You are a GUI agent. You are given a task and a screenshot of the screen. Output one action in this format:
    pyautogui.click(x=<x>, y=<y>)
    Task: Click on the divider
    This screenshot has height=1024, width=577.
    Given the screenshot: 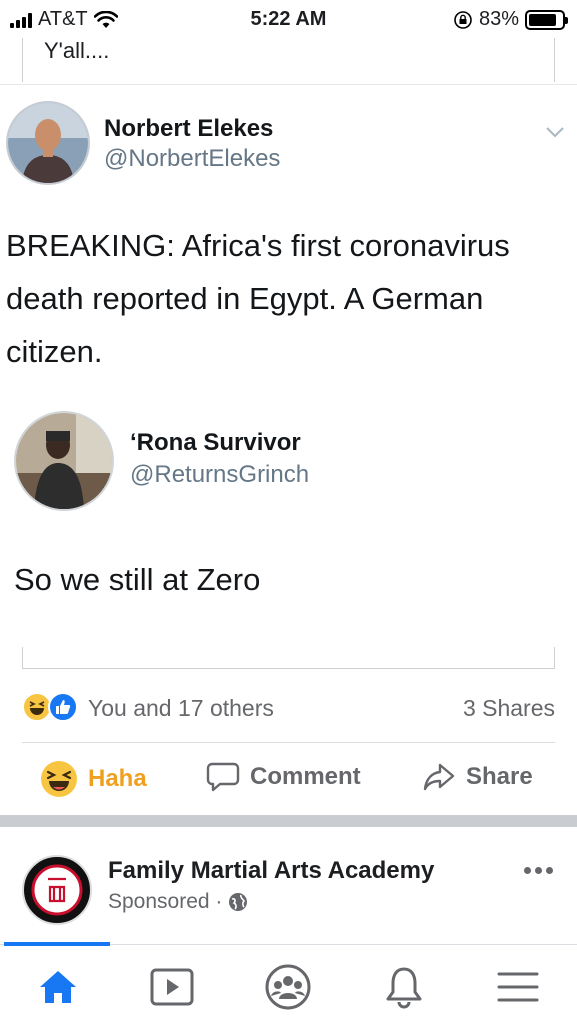 What is the action you would take?
    pyautogui.click(x=288, y=742)
    